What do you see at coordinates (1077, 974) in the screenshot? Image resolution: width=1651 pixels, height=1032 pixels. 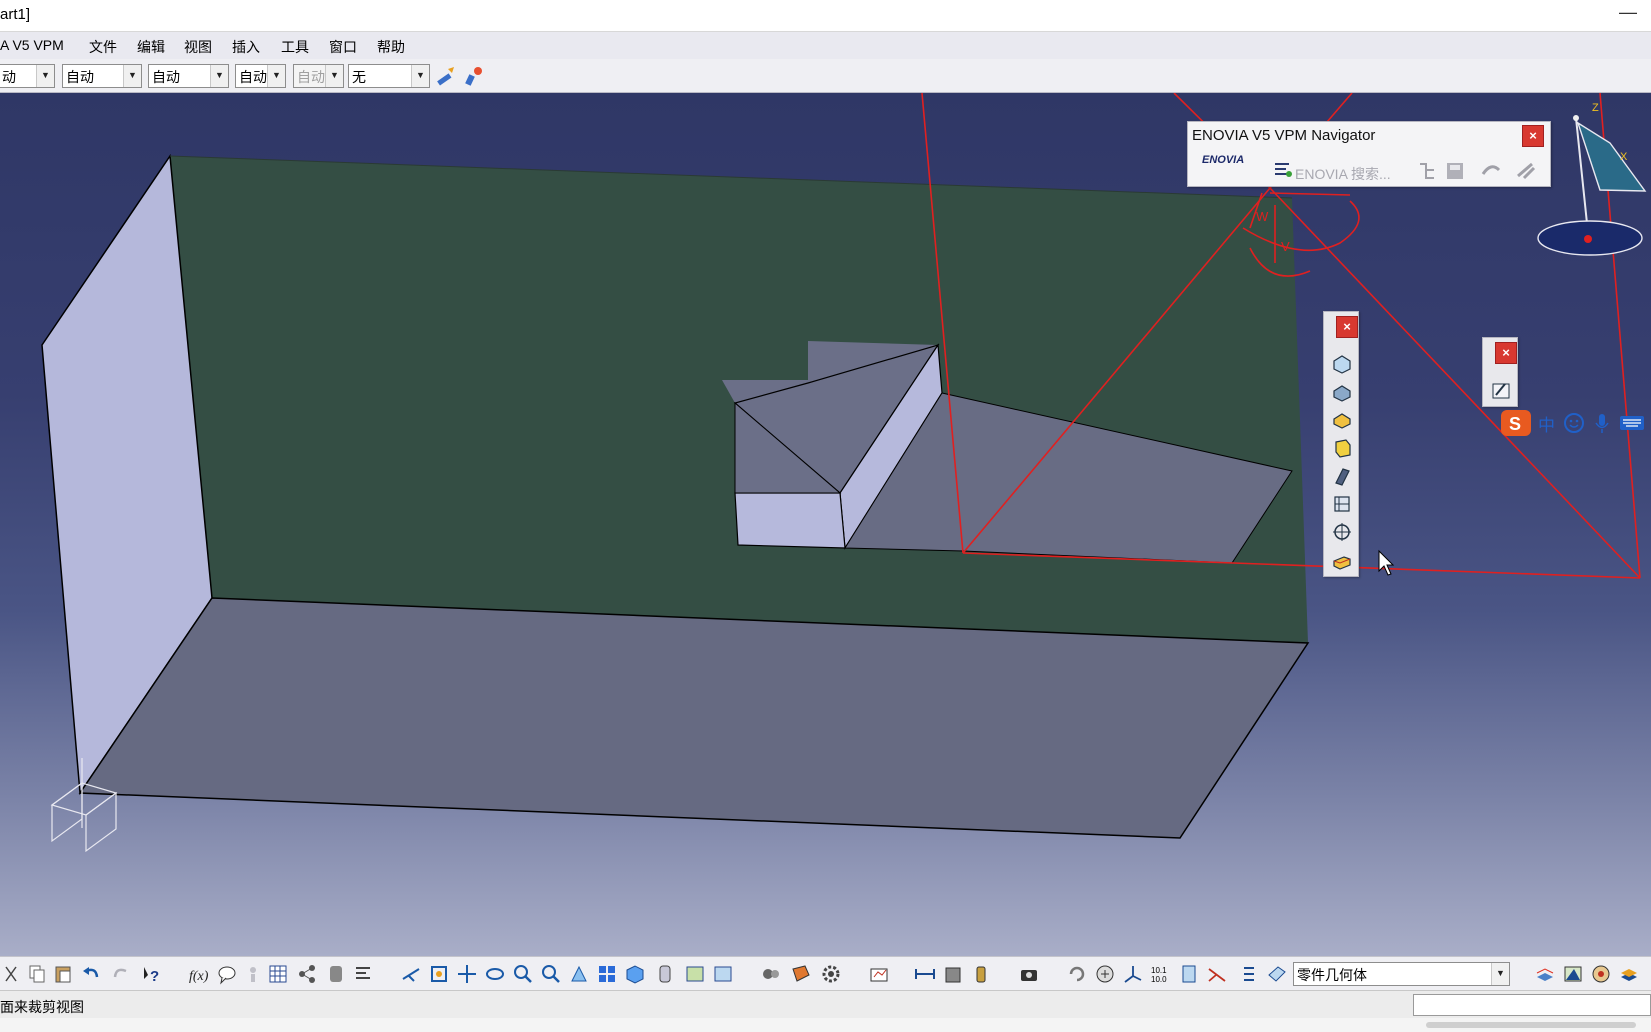 I see `update-icon` at bounding box center [1077, 974].